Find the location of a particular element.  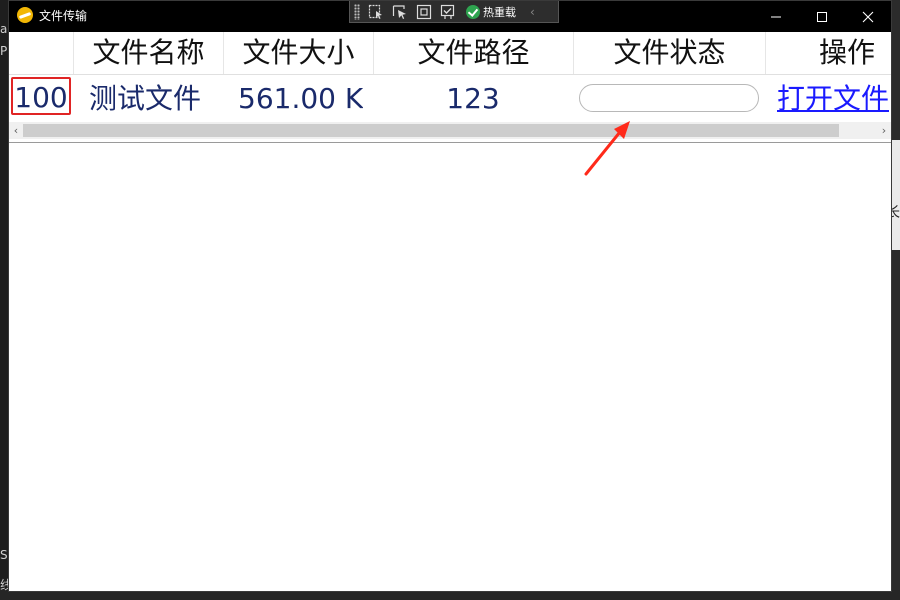

file-status-progress-bar is located at coordinates (669, 98).